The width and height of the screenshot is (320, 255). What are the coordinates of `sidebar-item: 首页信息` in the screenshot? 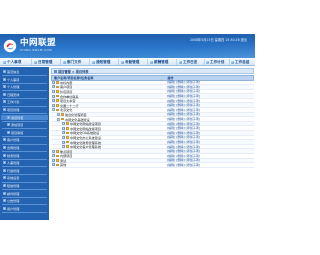 It's located at (24, 71).